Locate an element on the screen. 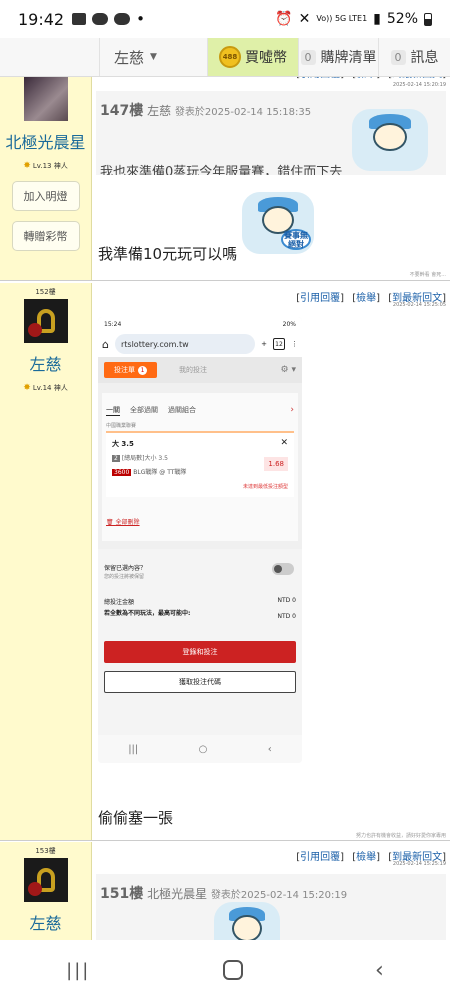 This screenshot has height=1000, width=450. nav-spacer is located at coordinates (50, 57).